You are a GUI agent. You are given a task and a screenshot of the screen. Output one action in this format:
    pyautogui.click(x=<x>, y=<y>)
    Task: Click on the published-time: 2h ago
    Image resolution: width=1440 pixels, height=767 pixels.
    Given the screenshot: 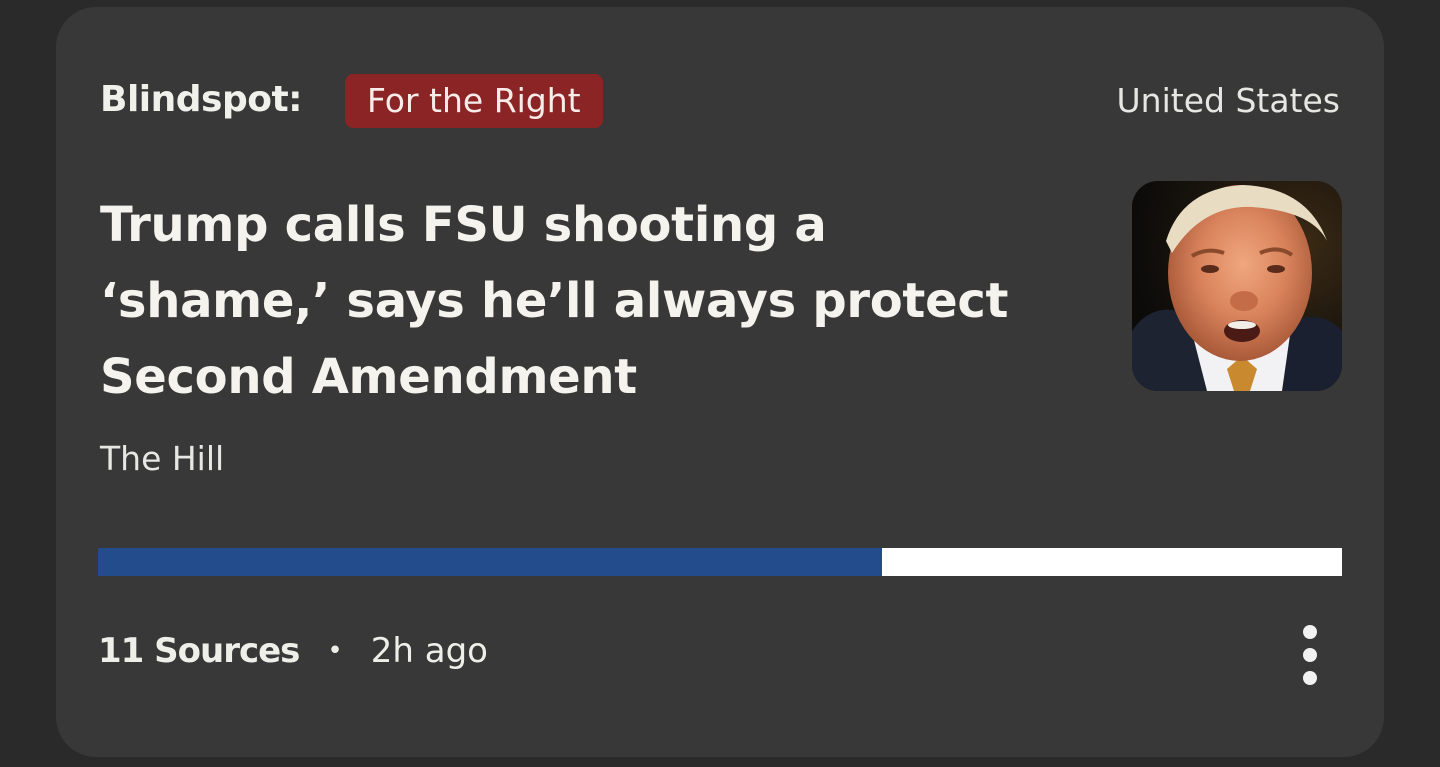 What is the action you would take?
    pyautogui.click(x=429, y=651)
    